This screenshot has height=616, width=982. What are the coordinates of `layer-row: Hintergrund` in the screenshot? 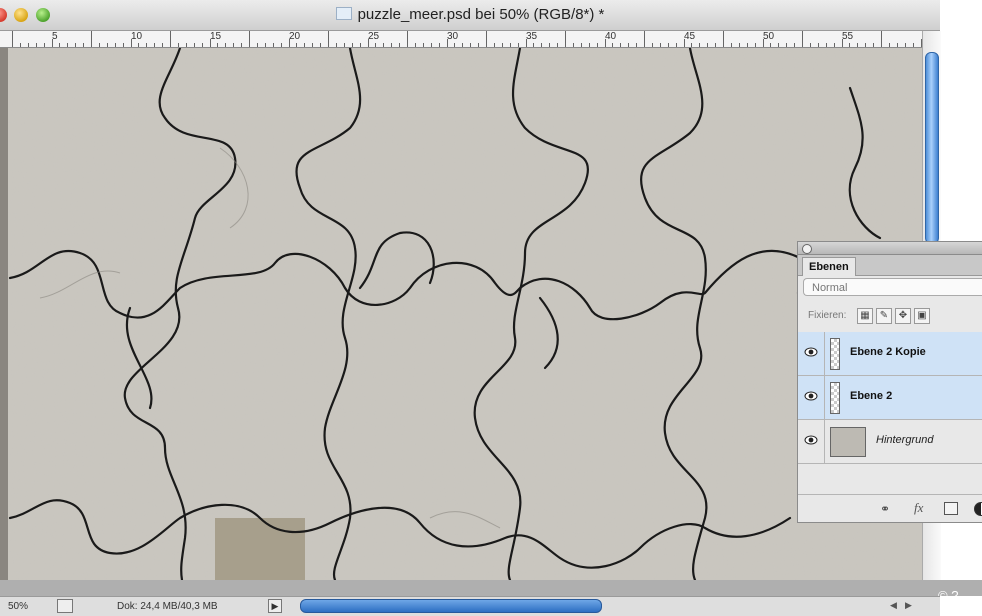 It's located at (890, 442).